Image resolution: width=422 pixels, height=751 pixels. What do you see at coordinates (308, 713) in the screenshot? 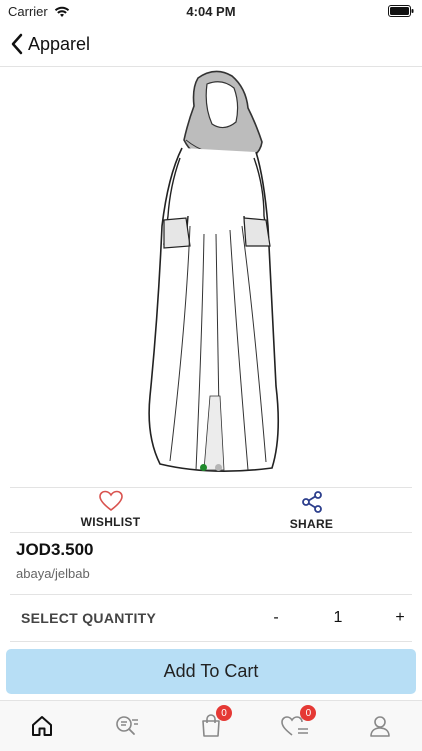
I see `wishlist-badge: 0` at bounding box center [308, 713].